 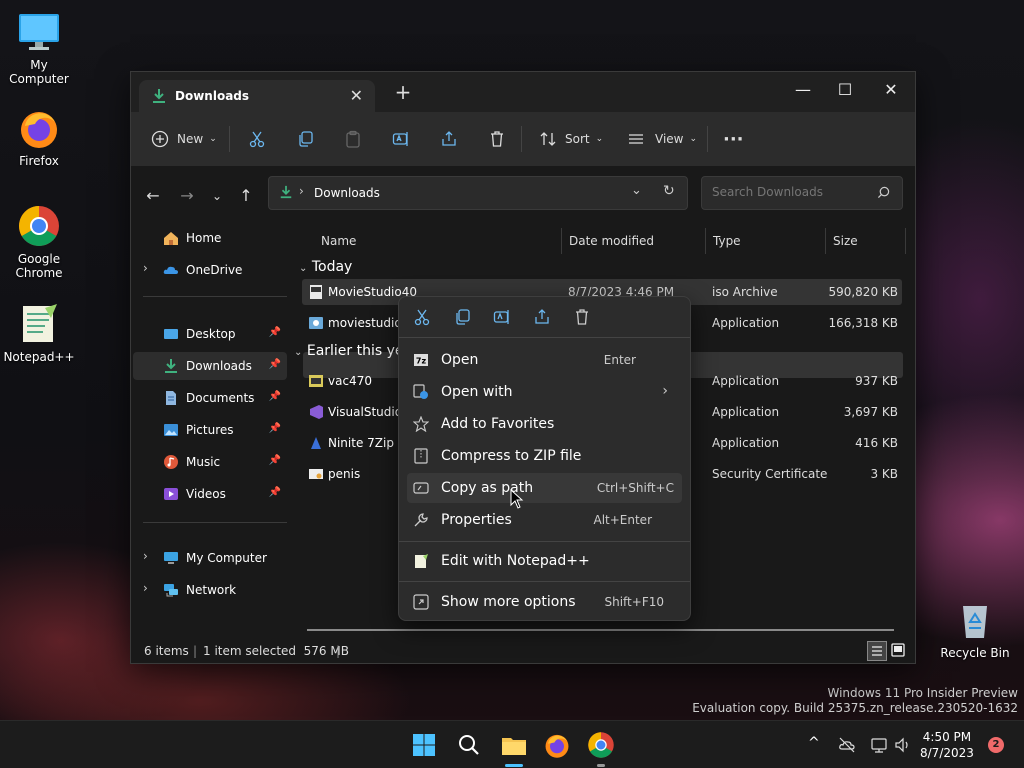 I want to click on desktop-icon-chrome: Google Chrome, so click(x=39, y=242).